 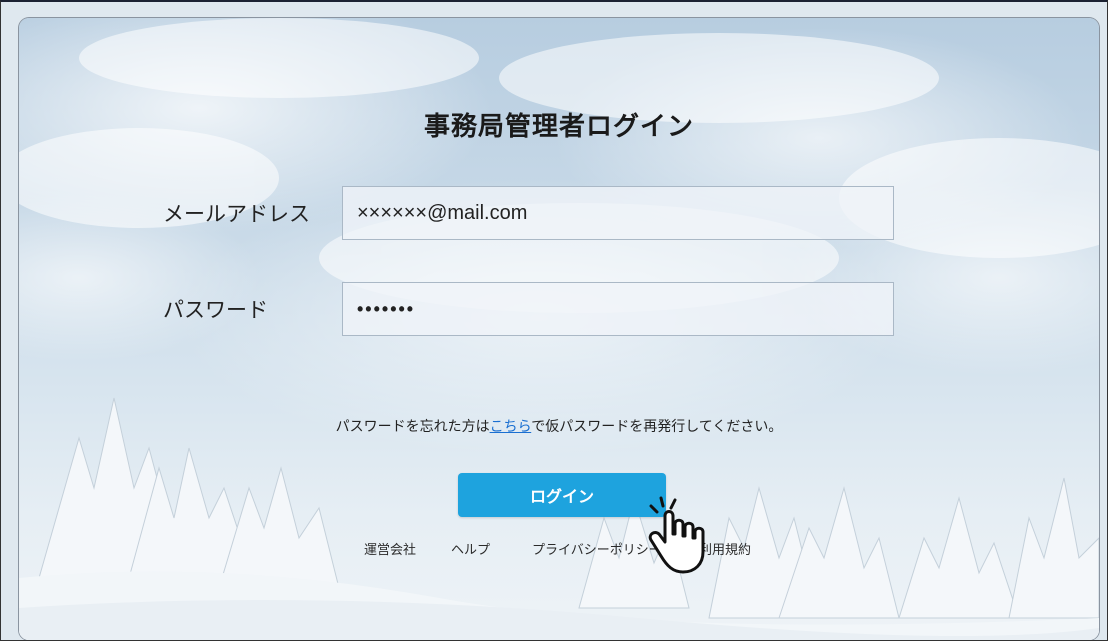 What do you see at coordinates (390, 548) in the screenshot?
I see `footer-link-company: 運営会社` at bounding box center [390, 548].